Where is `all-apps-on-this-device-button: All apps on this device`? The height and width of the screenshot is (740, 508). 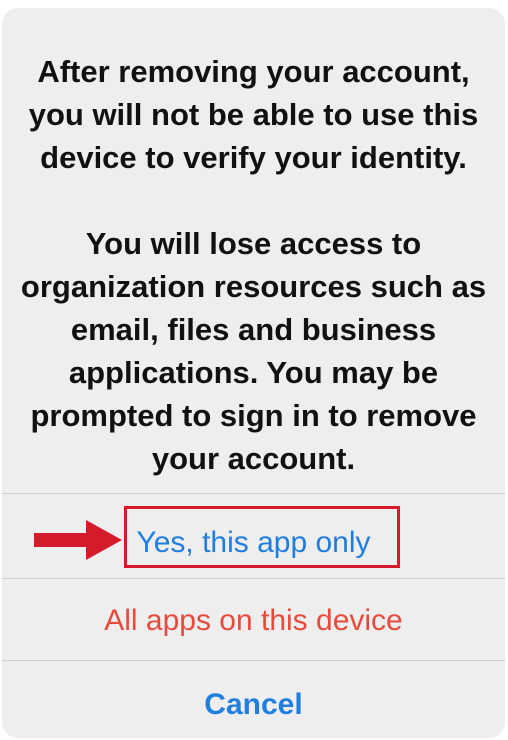 all-apps-on-this-device-button: All apps on this device is located at coordinates (253, 621).